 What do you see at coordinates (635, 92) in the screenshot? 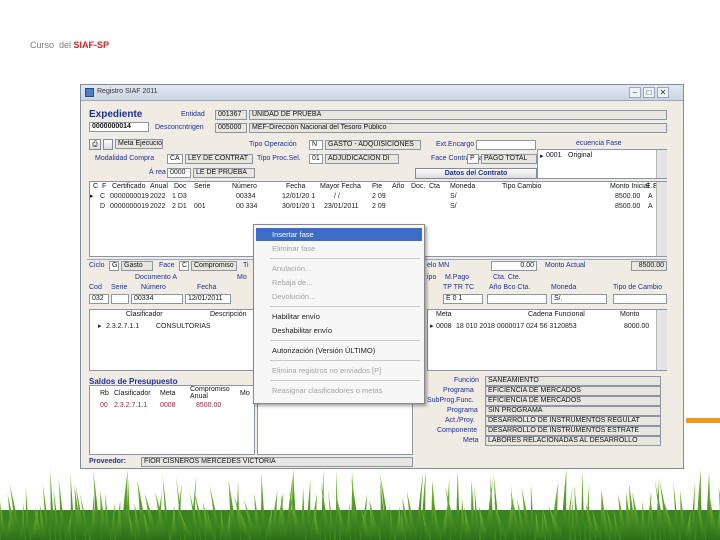
I see `minimize-button: –` at bounding box center [635, 92].